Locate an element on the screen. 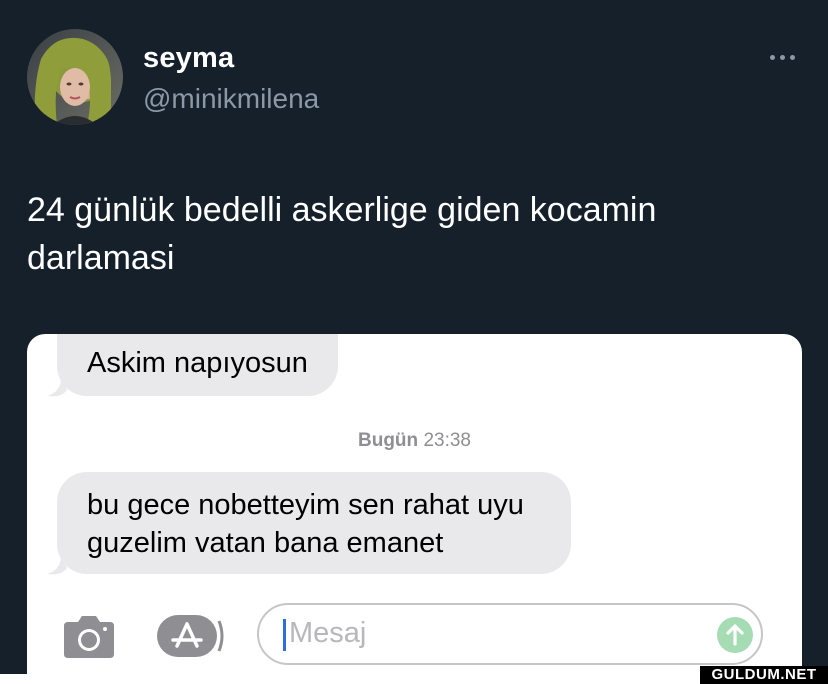 This screenshot has height=684, width=828. message-input: Mesaj is located at coordinates (510, 634).